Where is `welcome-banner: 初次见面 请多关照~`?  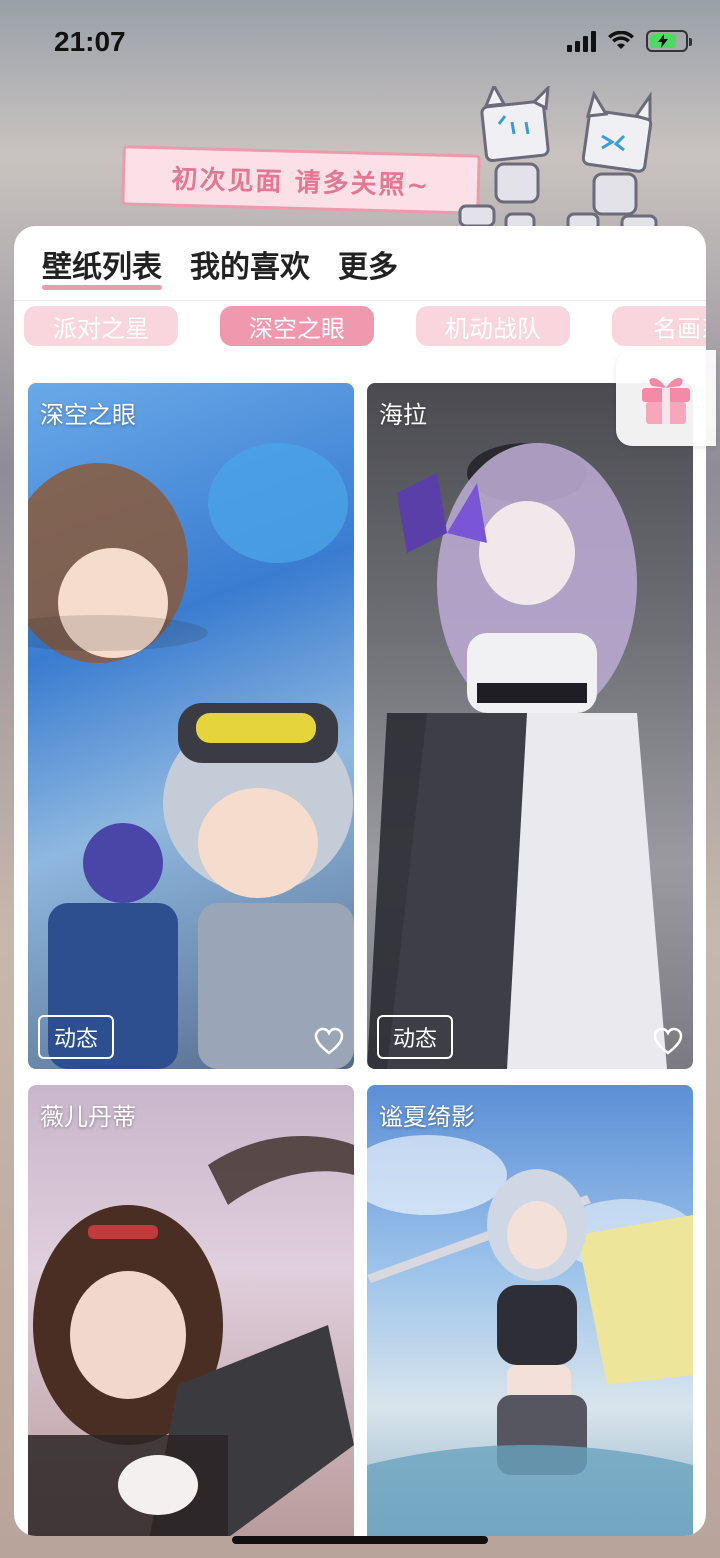
welcome-banner: 初次见面 请多关照~ is located at coordinates (301, 180).